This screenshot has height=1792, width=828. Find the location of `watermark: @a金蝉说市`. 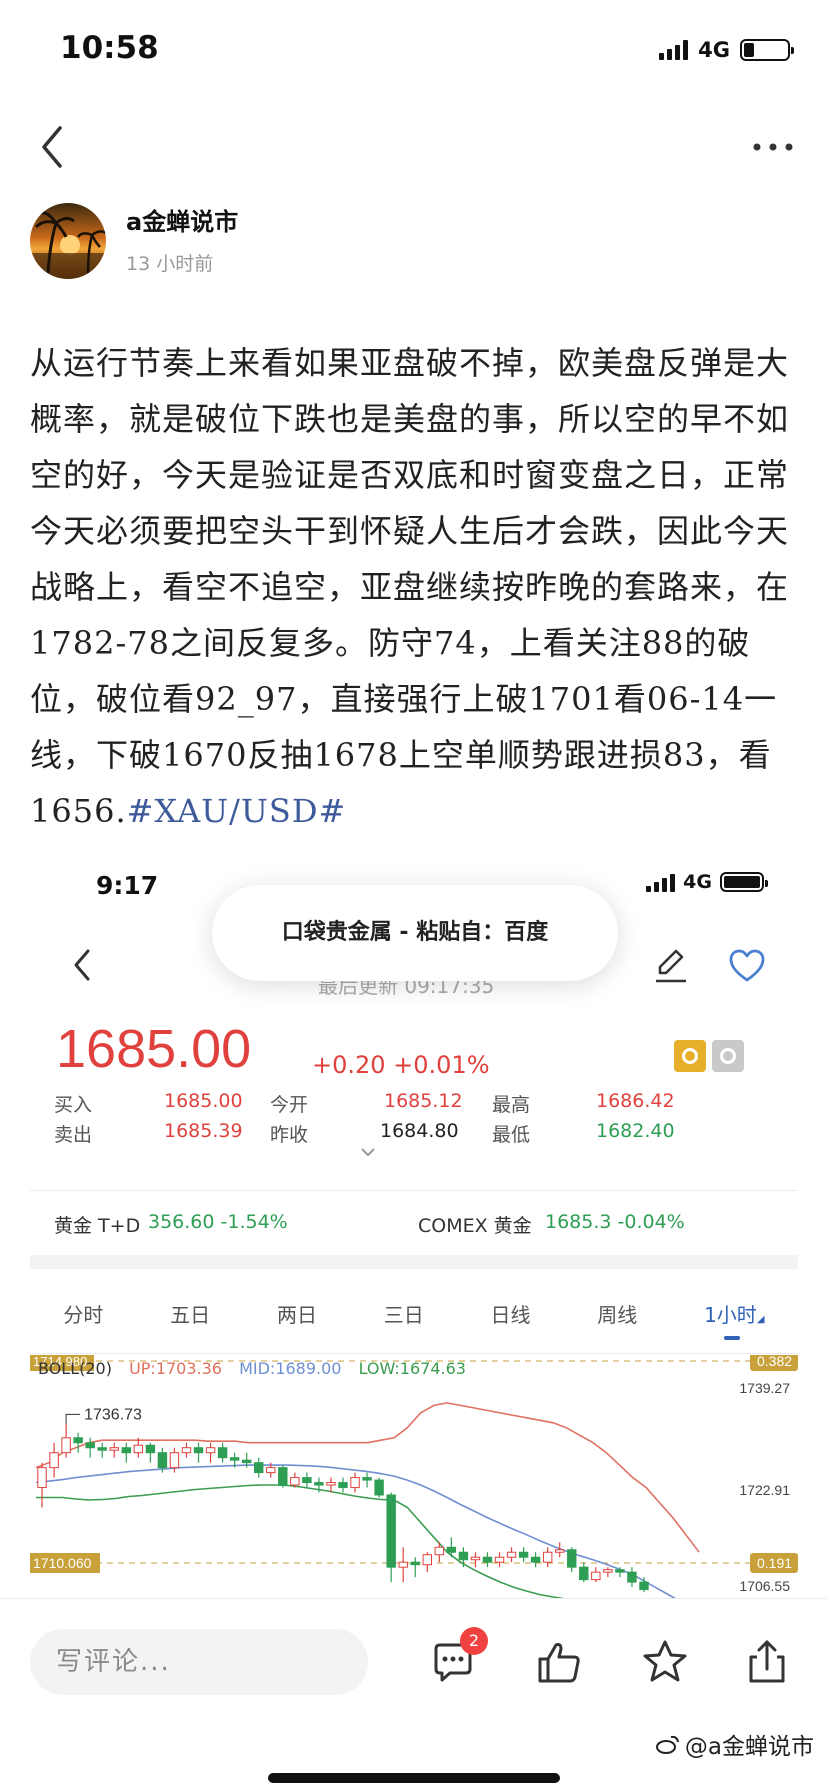

watermark: @a金蝉说市 is located at coordinates (734, 1744).